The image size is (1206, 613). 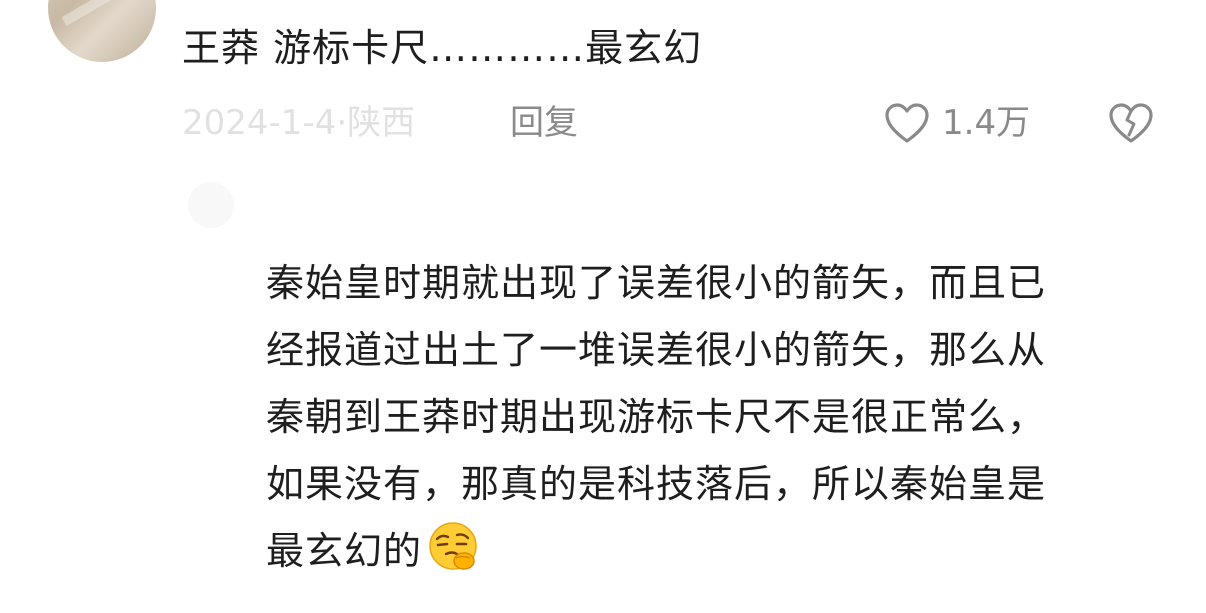 I want to click on reply-avatar, so click(x=211, y=205).